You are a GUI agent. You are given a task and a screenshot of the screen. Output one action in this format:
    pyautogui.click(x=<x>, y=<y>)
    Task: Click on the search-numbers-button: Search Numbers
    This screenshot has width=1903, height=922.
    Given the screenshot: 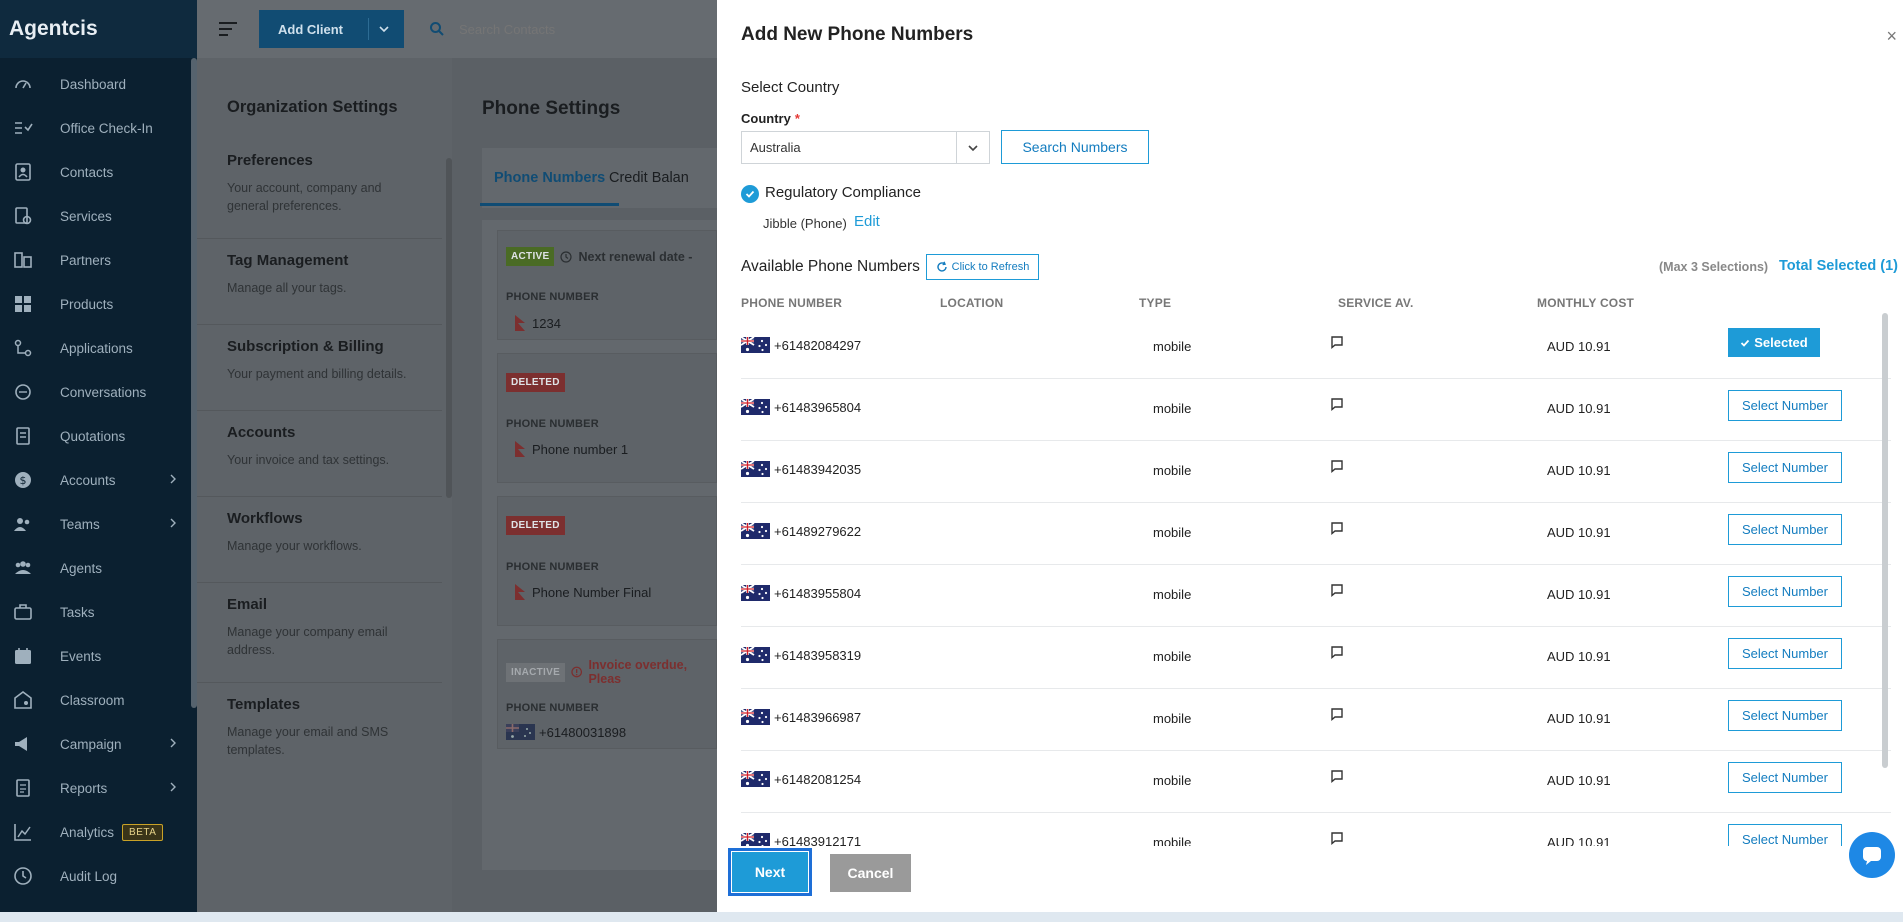 What is the action you would take?
    pyautogui.click(x=1075, y=147)
    